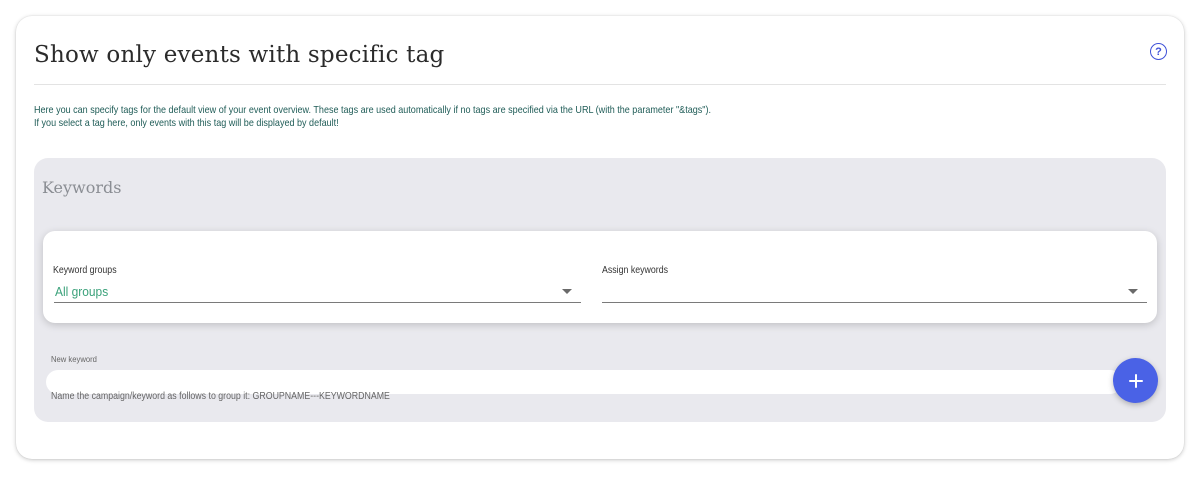  I want to click on add-keyword-button, so click(1135, 380).